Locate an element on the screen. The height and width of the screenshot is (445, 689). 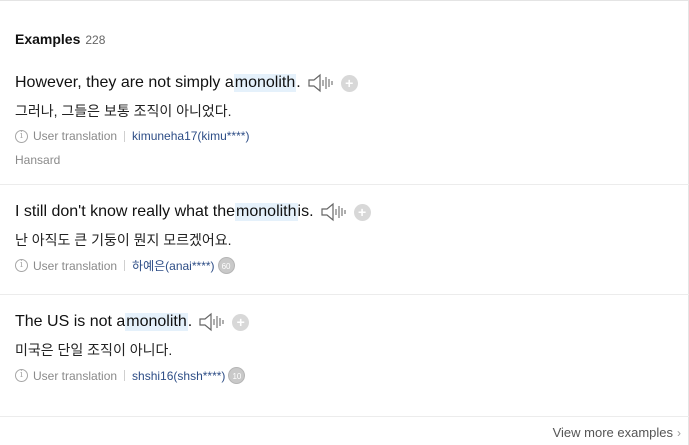
examples-count: 228 is located at coordinates (95, 40).